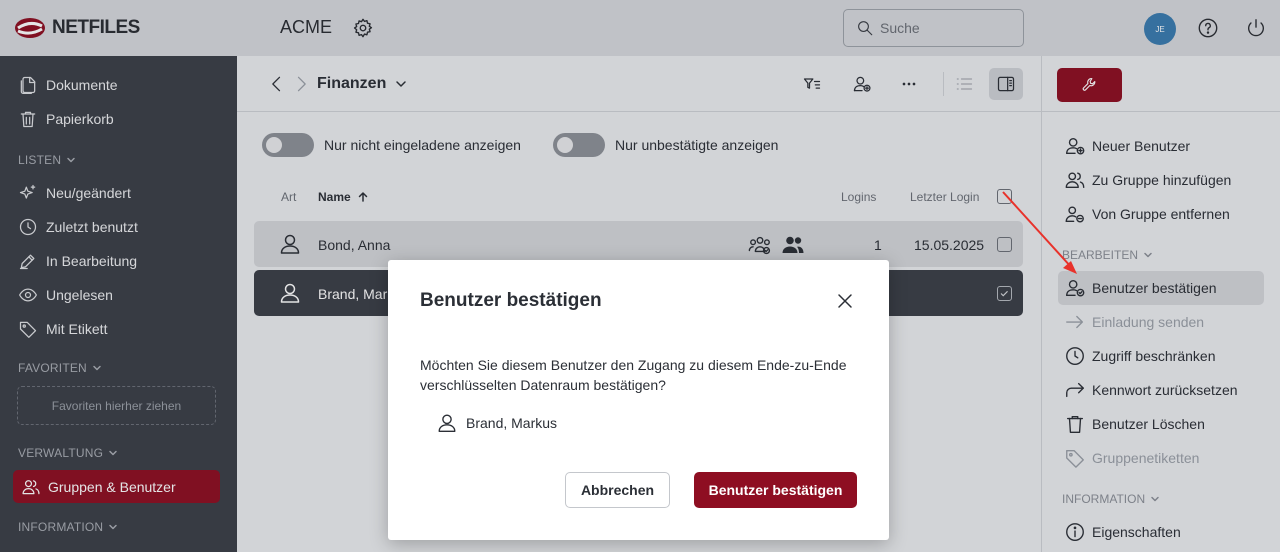 The width and height of the screenshot is (1280, 552). What do you see at coordinates (511, 300) in the screenshot?
I see `dialog-title: Benutzer bestätigen` at bounding box center [511, 300].